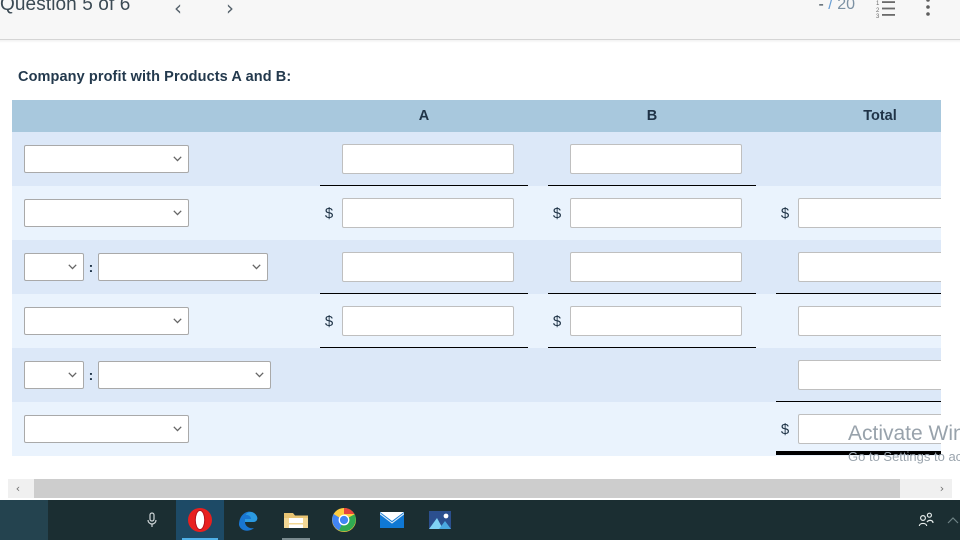 The image size is (960, 540). I want to click on row-4-b-input, so click(656, 321).